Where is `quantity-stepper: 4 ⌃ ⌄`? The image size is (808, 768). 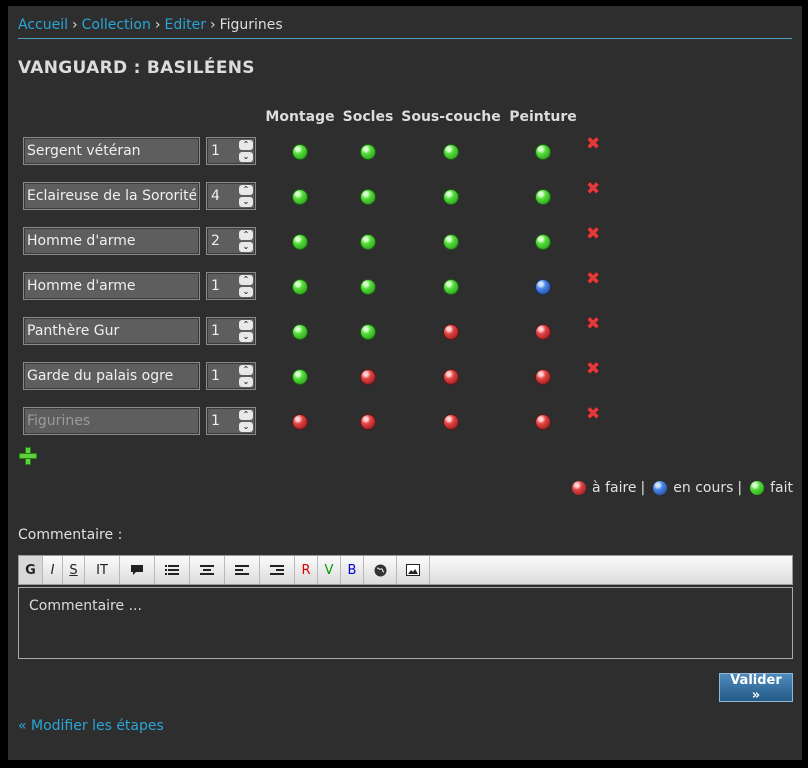
quantity-stepper: 4 ⌃ ⌄ is located at coordinates (231, 196).